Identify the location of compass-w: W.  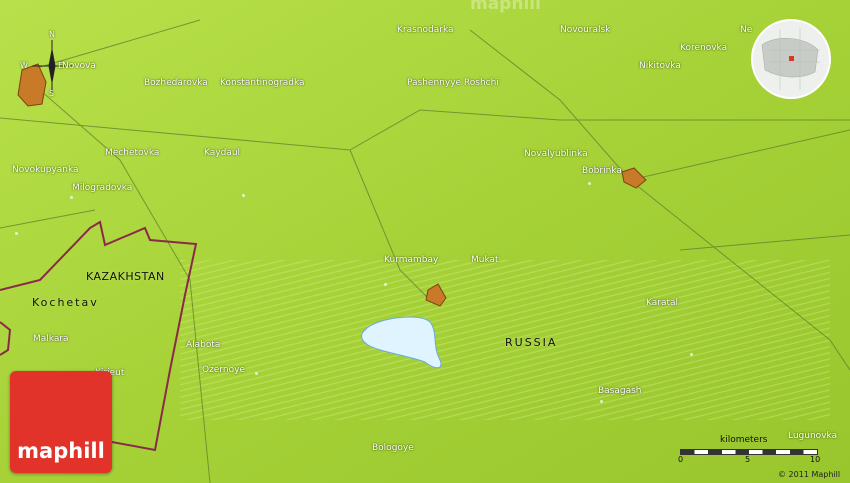
(24, 65).